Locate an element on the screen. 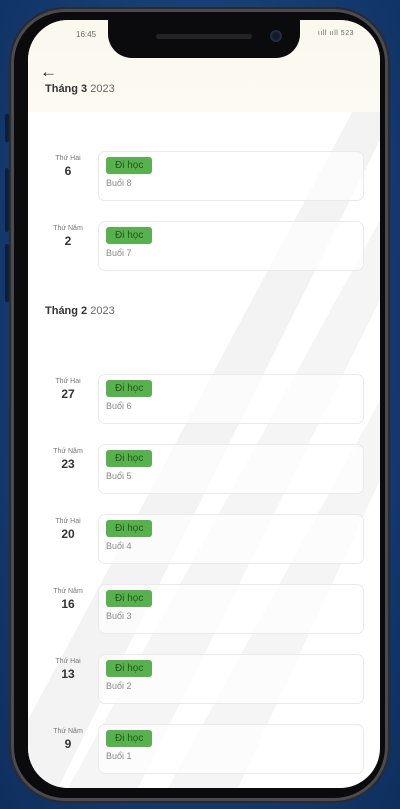 Image resolution: width=400 pixels, height=809 pixels. month-header: Tháng 3 2023 is located at coordinates (80, 89).